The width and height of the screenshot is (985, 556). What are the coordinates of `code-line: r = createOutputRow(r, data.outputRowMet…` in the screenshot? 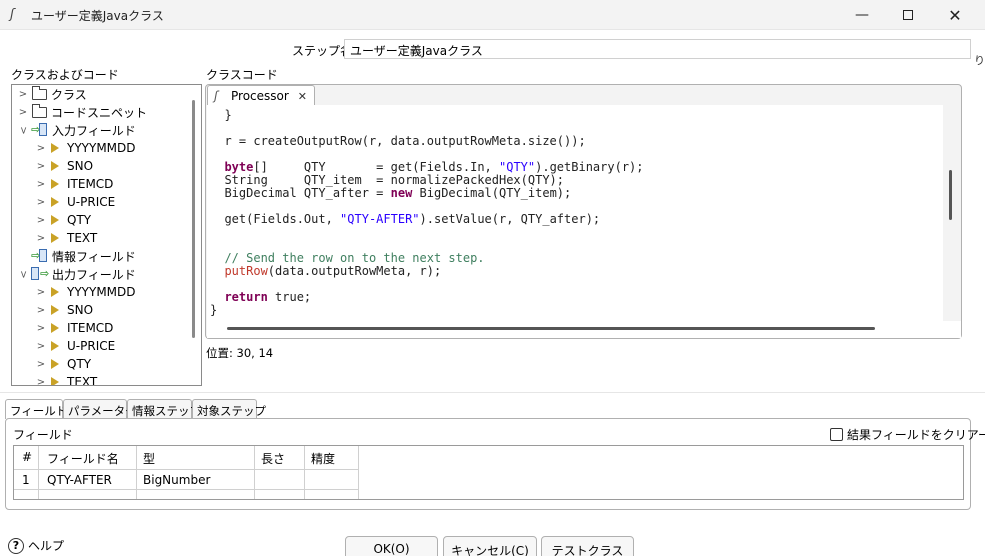 It's located at (397, 141).